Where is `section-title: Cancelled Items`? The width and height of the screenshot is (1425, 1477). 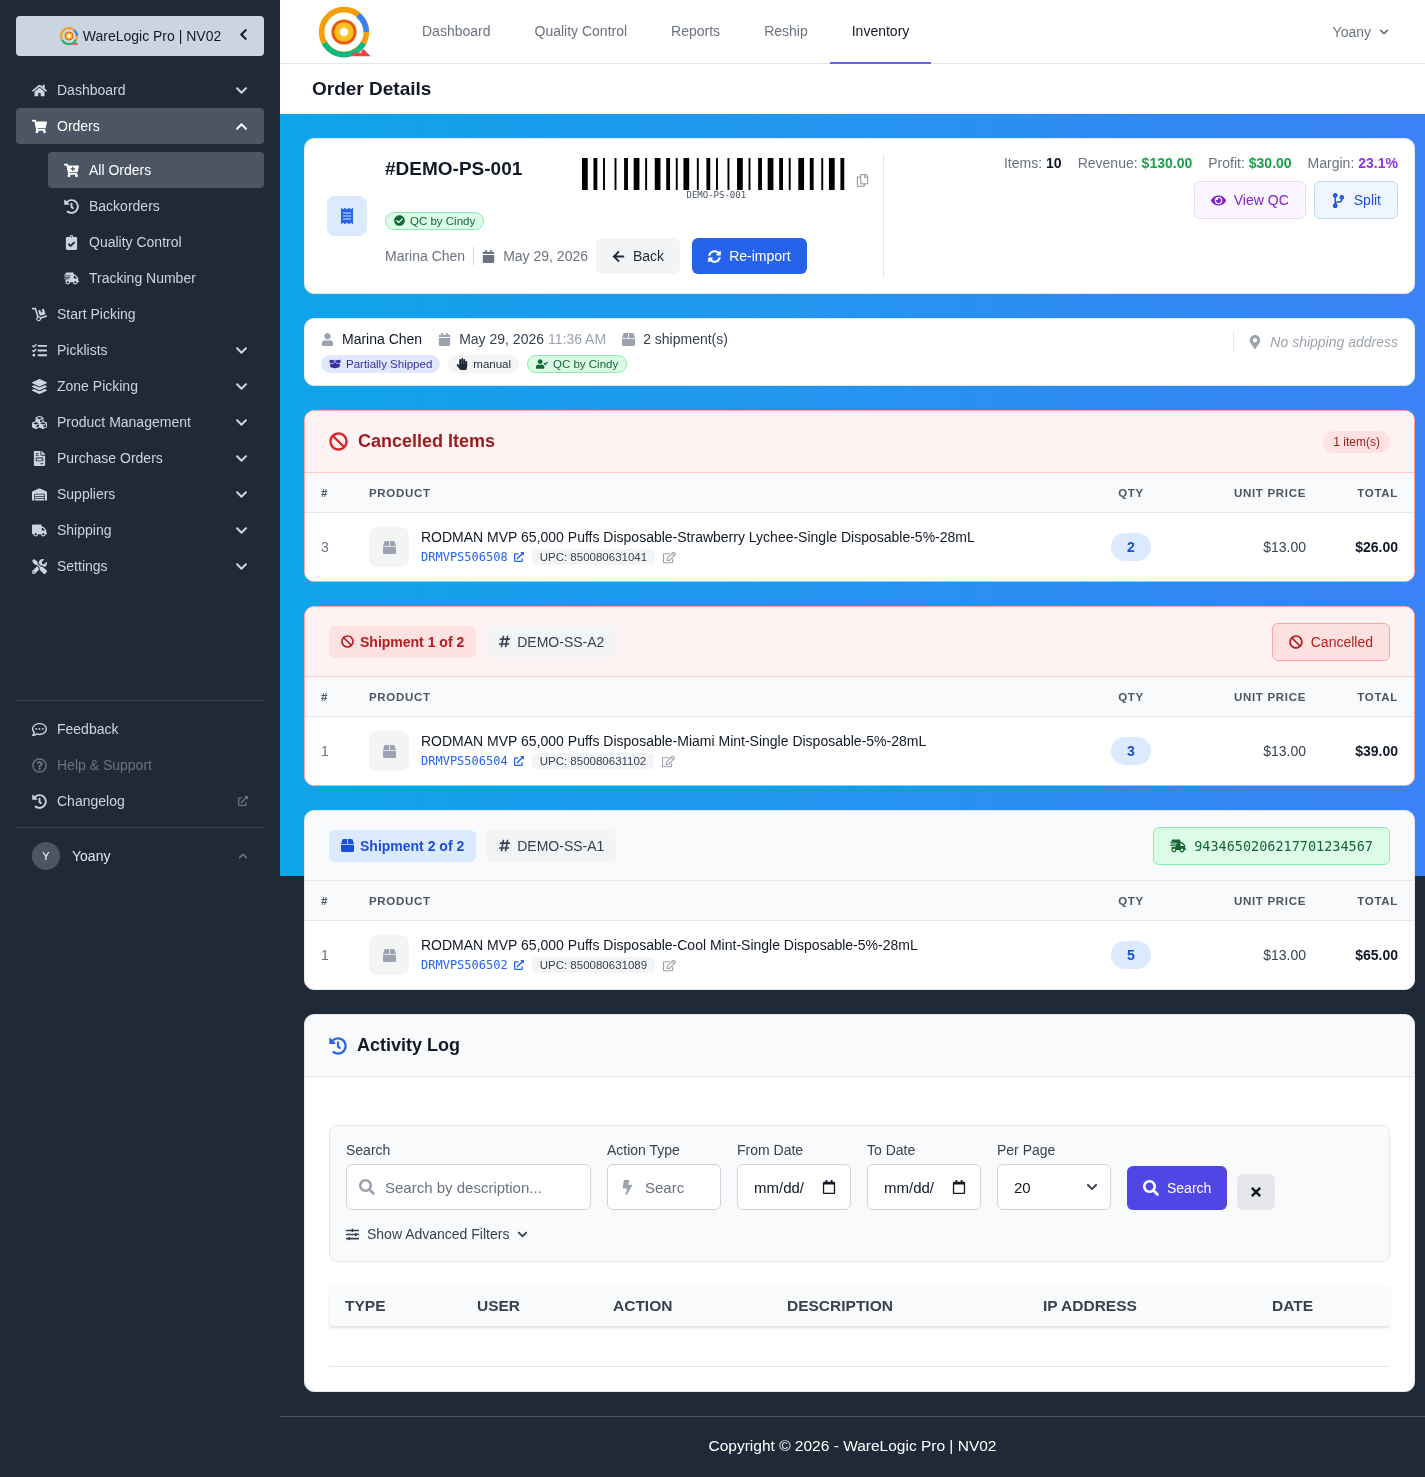
section-title: Cancelled Items is located at coordinates (427, 441).